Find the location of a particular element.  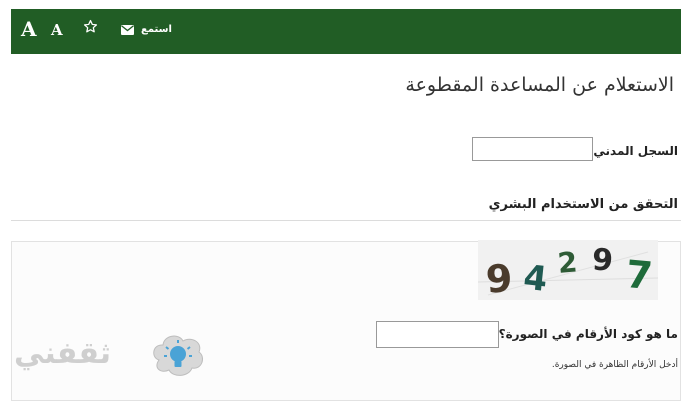

logo-text: ثقفني is located at coordinates (63, 353).